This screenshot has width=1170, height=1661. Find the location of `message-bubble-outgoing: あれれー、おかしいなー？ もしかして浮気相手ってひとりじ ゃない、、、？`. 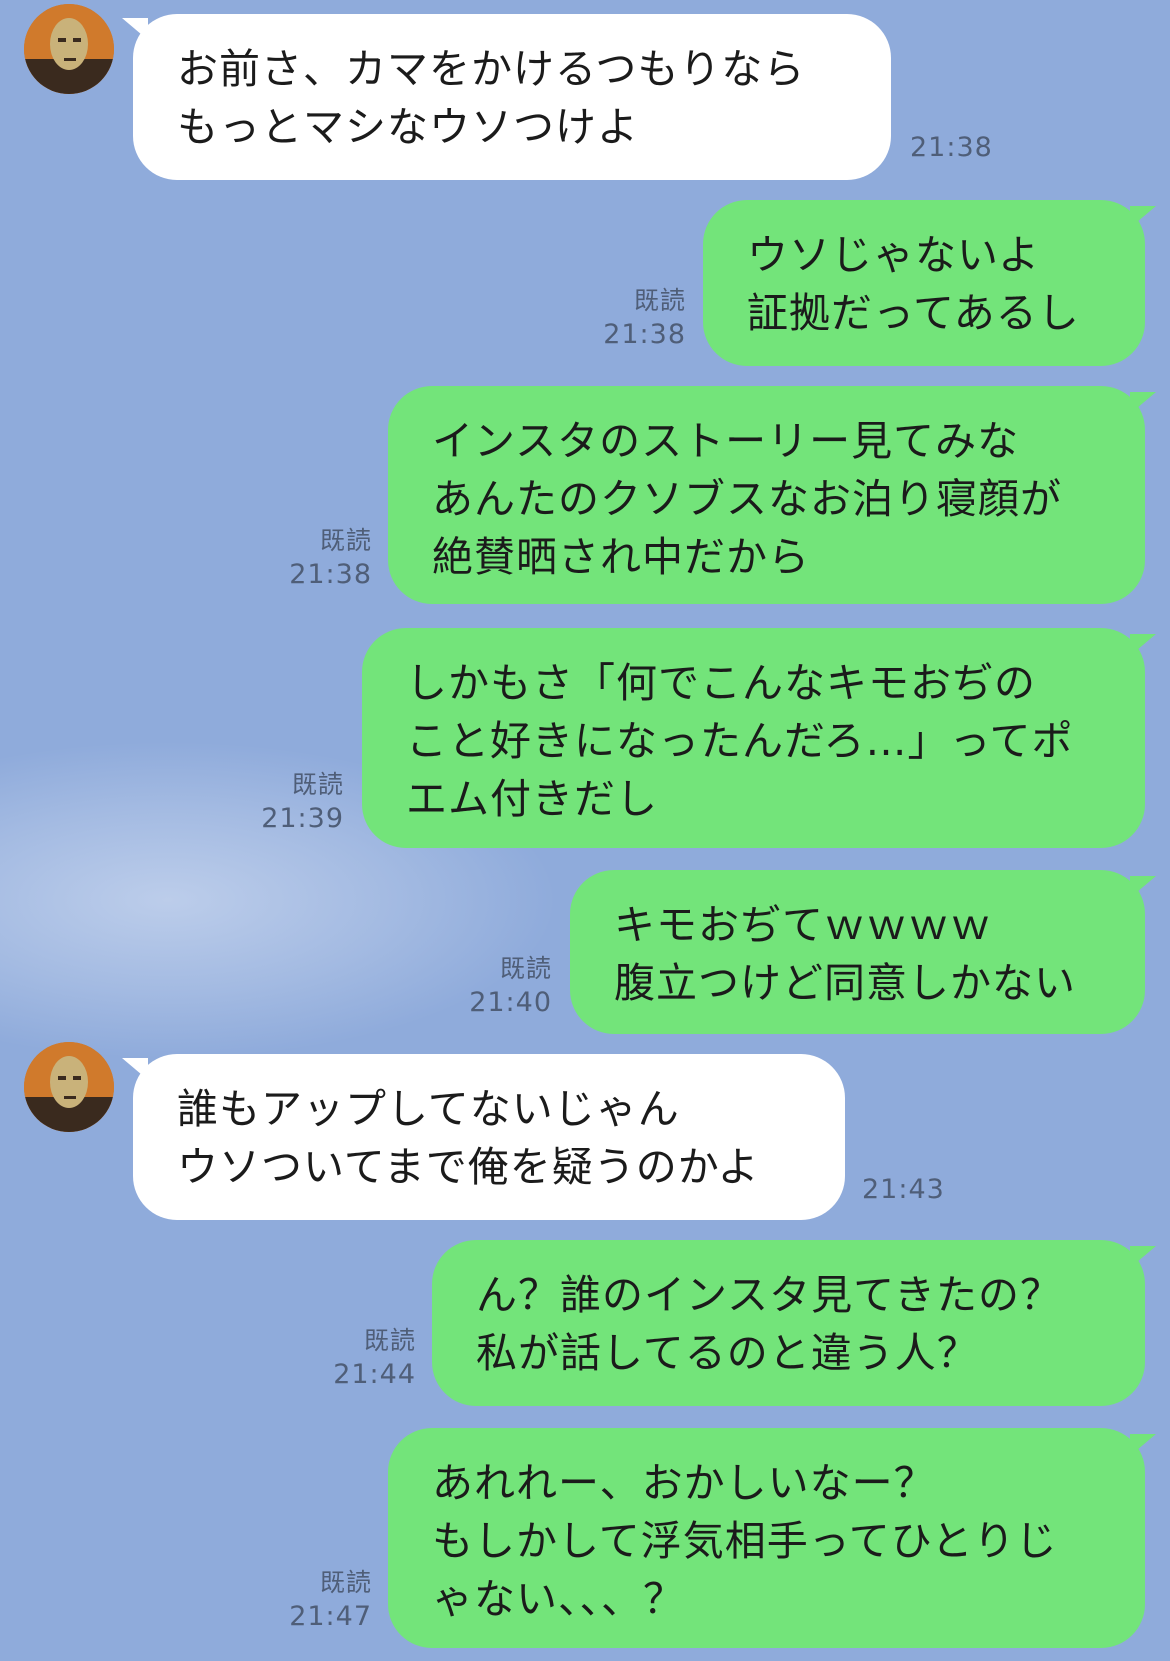

message-bubble-outgoing: あれれー、おかしいなー？ もしかして浮気相手ってひとりじ ゃない、、、？ is located at coordinates (766, 1538).